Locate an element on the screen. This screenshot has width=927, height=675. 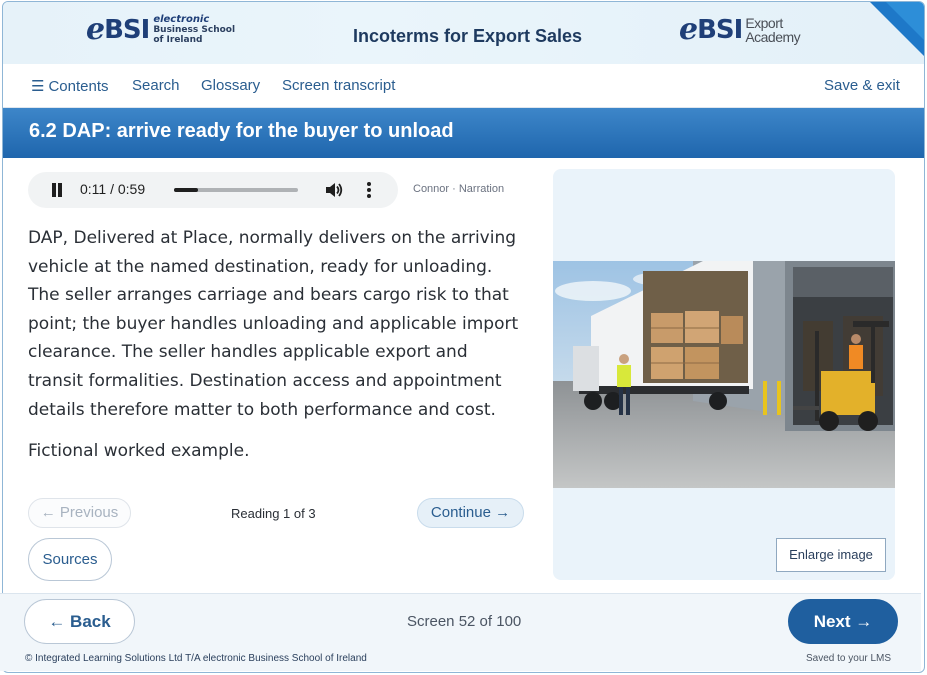
enlarge-image-button: Enlarge image is located at coordinates (831, 555).